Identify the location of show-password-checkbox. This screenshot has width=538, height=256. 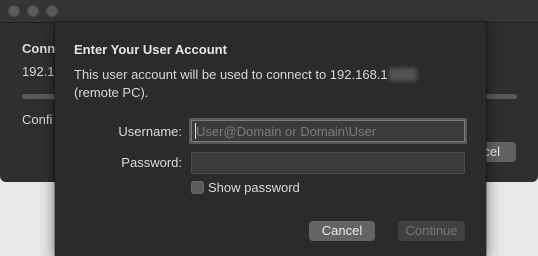
(197, 187).